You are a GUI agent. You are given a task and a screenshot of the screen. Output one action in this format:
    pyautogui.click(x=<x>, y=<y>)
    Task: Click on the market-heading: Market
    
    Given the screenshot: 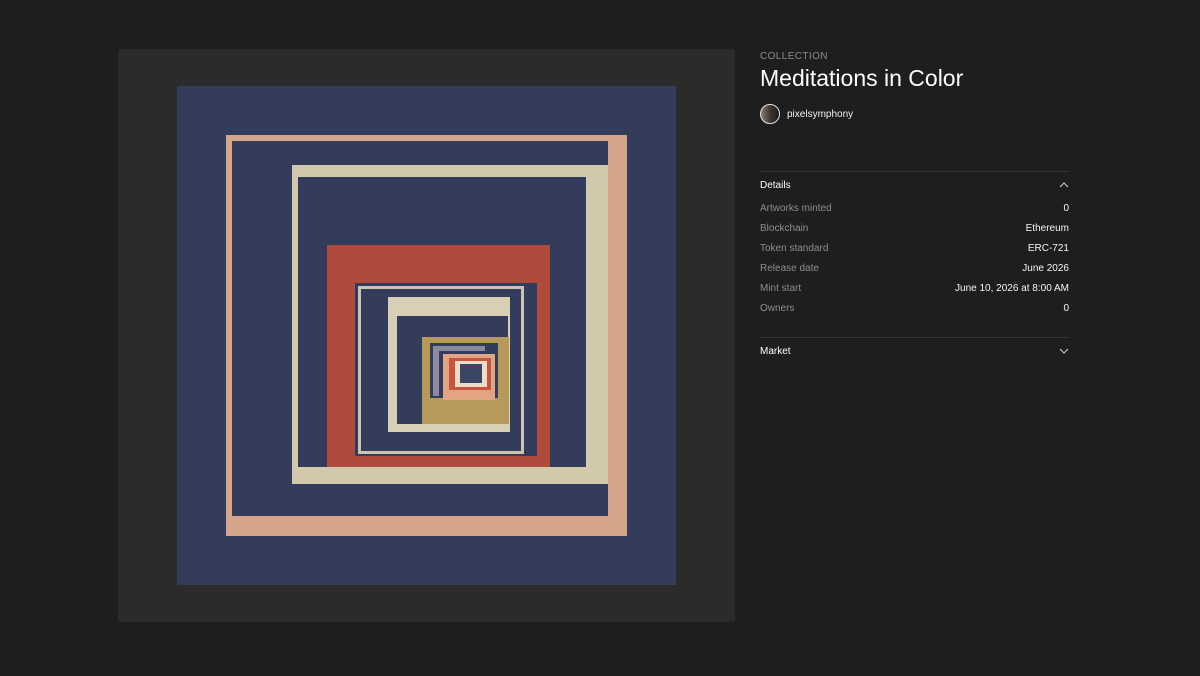 What is the action you would take?
    pyautogui.click(x=775, y=351)
    